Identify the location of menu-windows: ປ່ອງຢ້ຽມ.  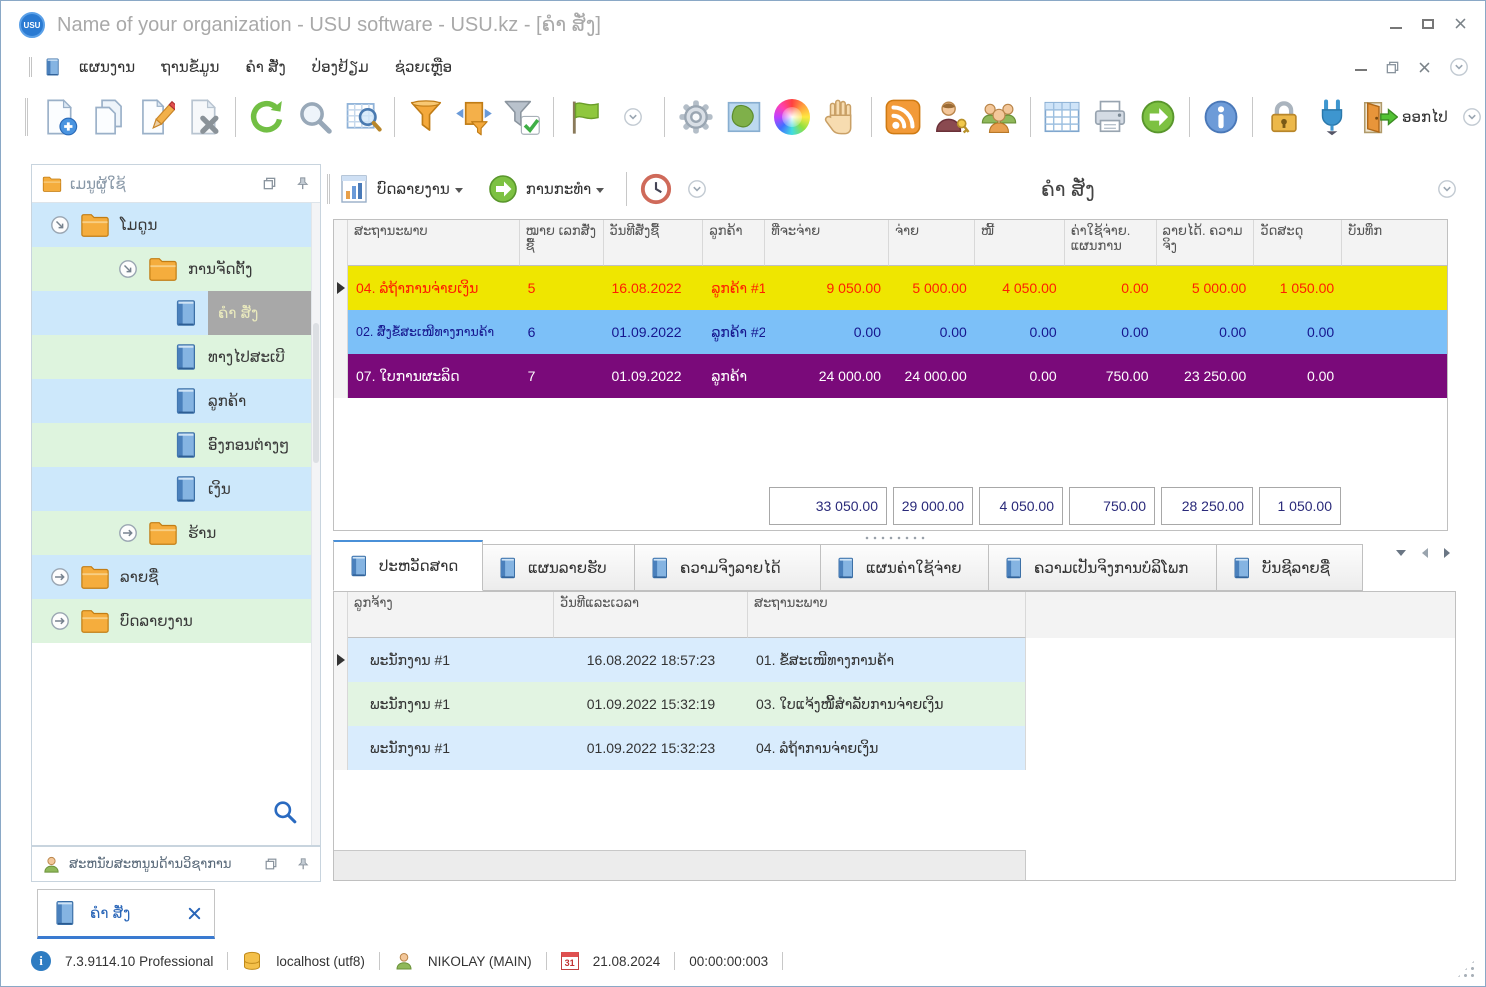
(340, 67).